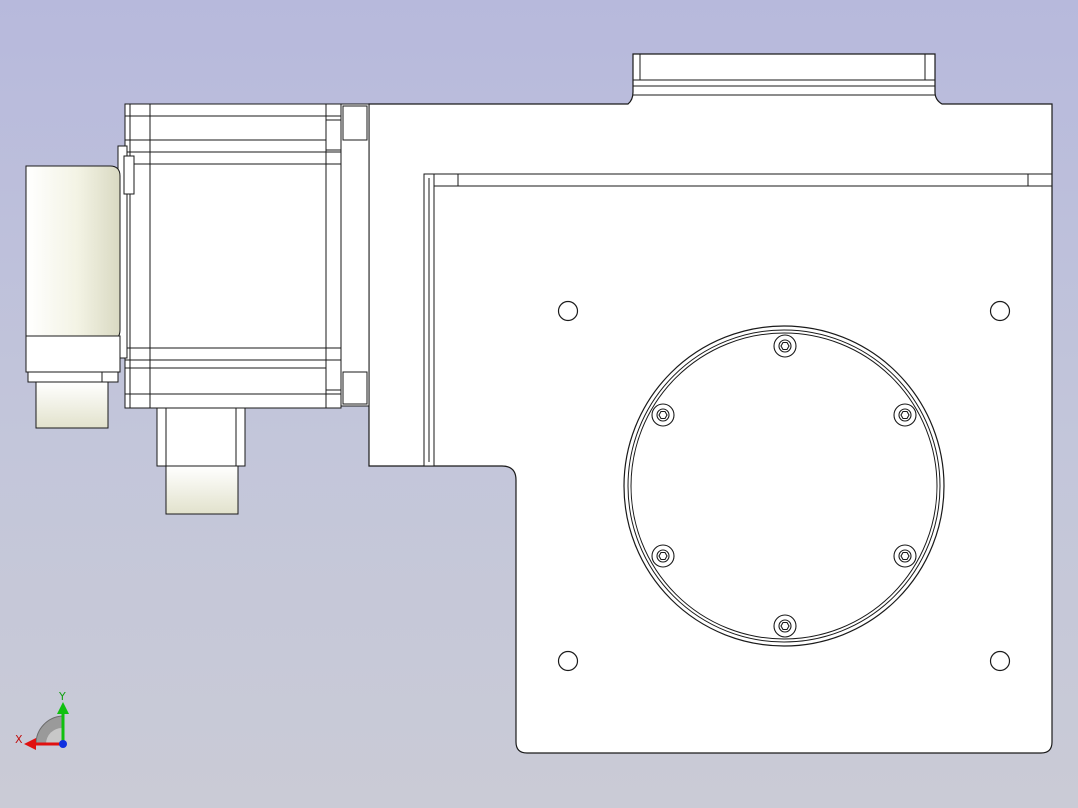 The height and width of the screenshot is (808, 1078). What do you see at coordinates (30, 744) in the screenshot?
I see `x-axis-arrowhead` at bounding box center [30, 744].